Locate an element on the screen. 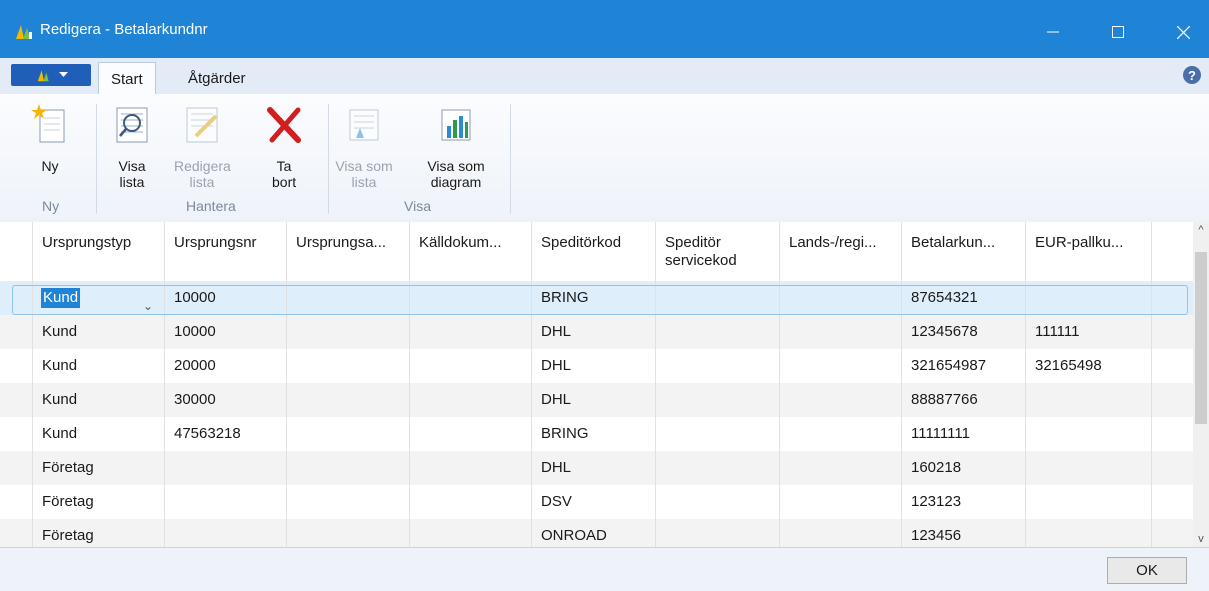 The image size is (1209, 591). scrollbar-thumb is located at coordinates (1201, 338).